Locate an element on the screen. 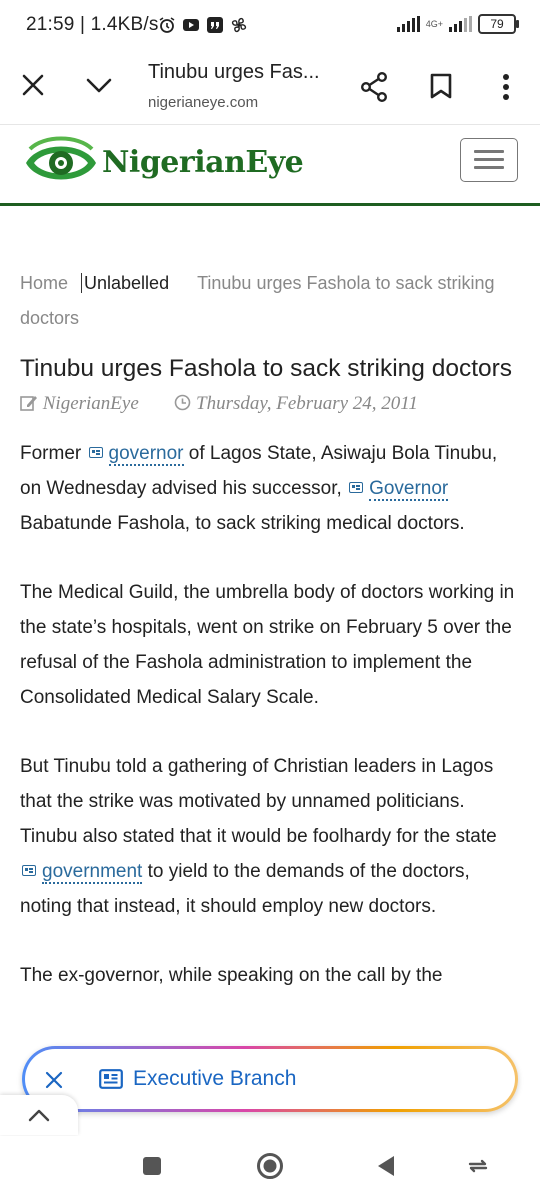 Image resolution: width=540 pixels, height=1200 pixels. fan-icon is located at coordinates (239, 25).